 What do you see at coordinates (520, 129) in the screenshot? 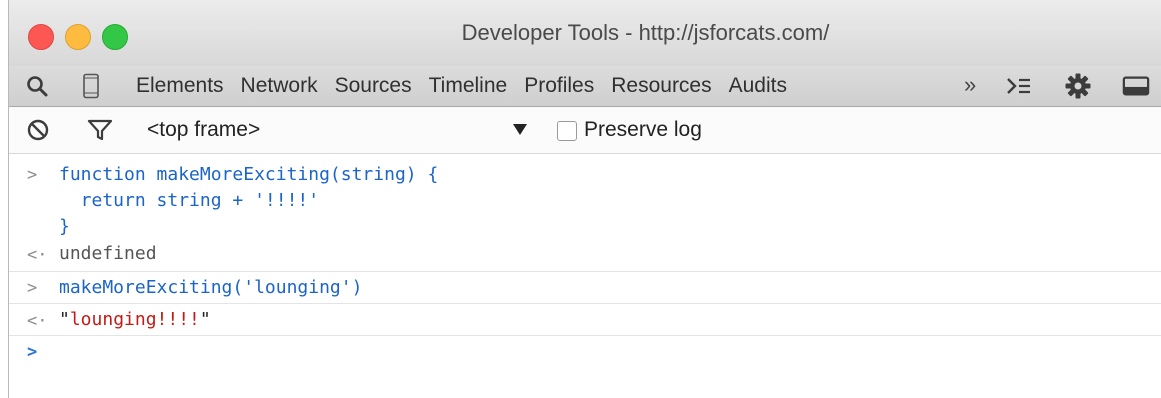
I see `frame-dropdown-arrow-icon` at bounding box center [520, 129].